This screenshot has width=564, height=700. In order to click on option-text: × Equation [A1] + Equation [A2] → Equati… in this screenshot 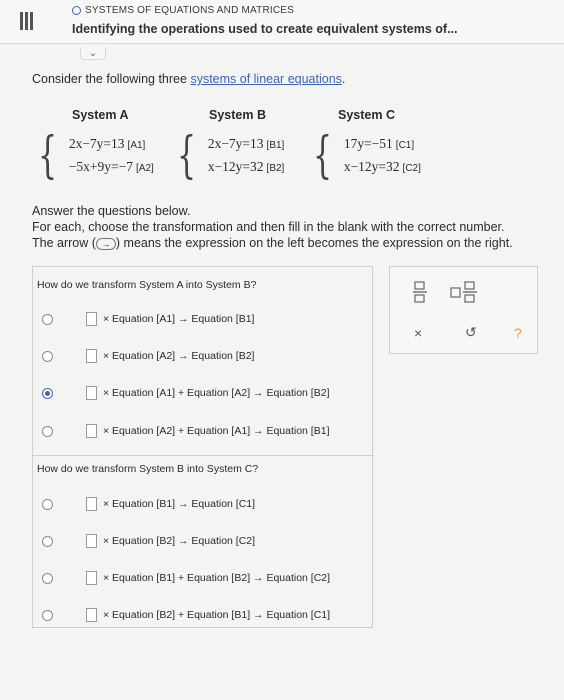, I will do `click(216, 393)`.